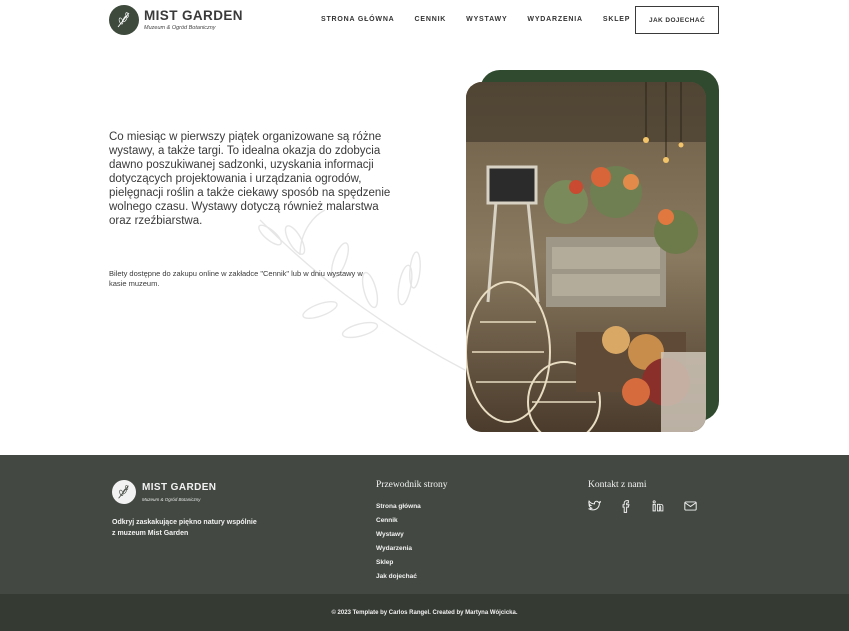 The height and width of the screenshot is (631, 849). I want to click on nav-item-events: WYDARZENIA, so click(554, 19).